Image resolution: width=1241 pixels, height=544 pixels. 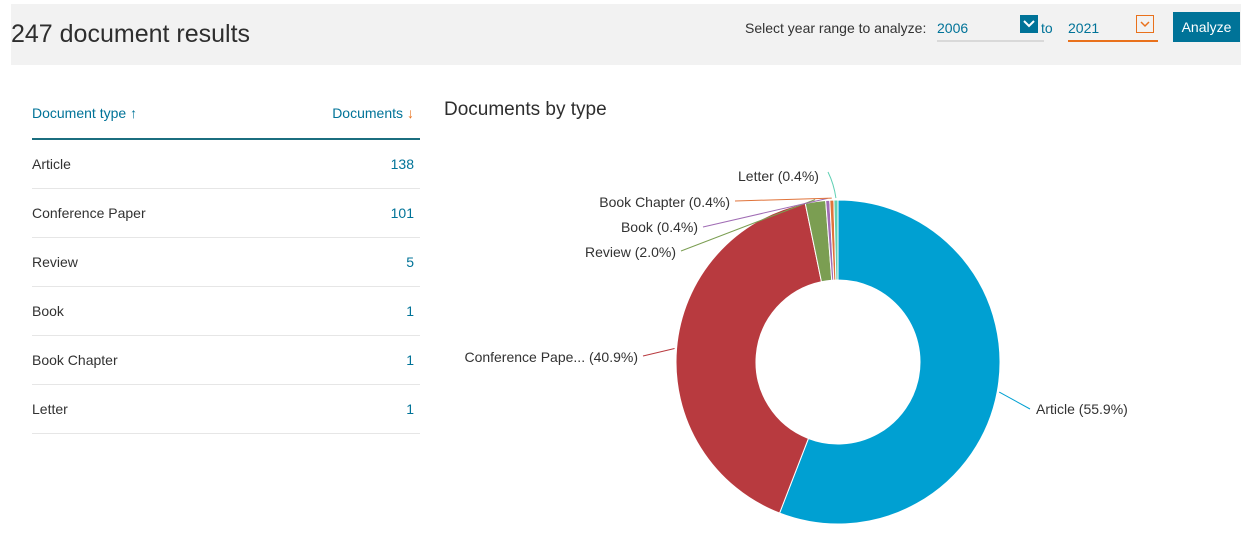 What do you see at coordinates (778, 176) in the screenshot?
I see `slice-label: Letter (0.4%)` at bounding box center [778, 176].